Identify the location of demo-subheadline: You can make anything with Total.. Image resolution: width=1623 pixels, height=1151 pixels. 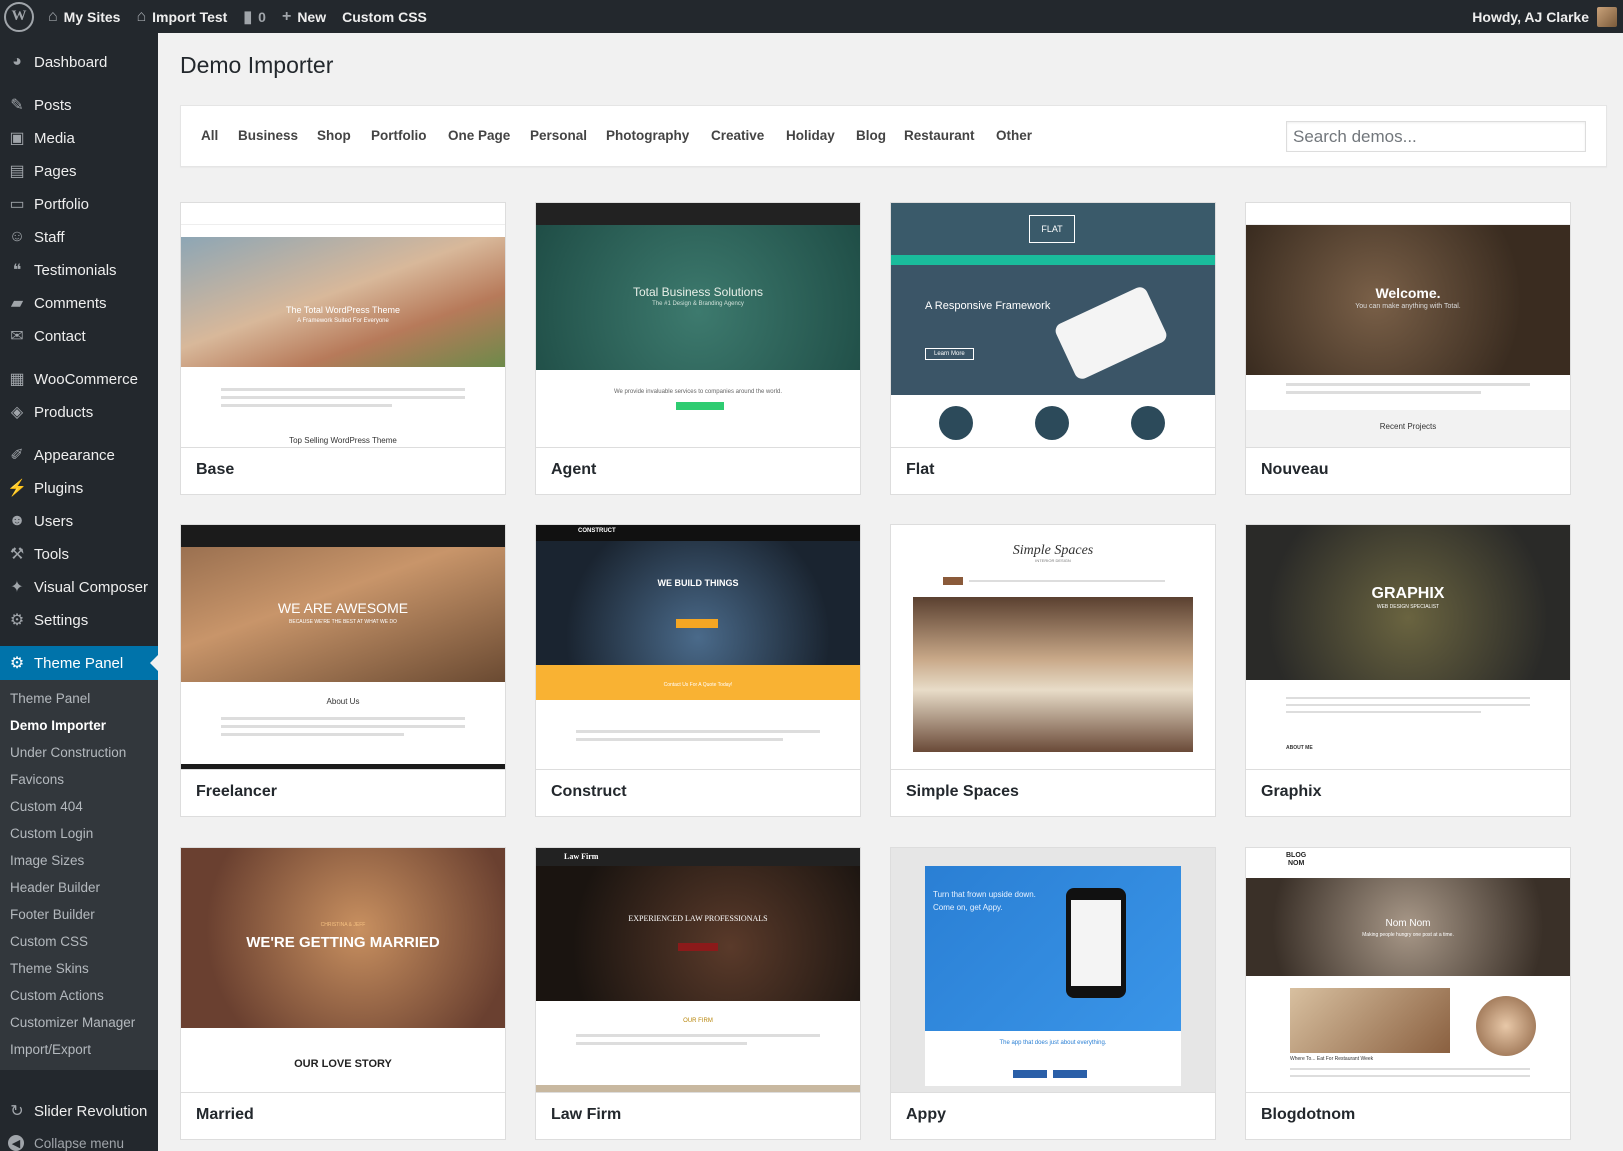
(1408, 306).